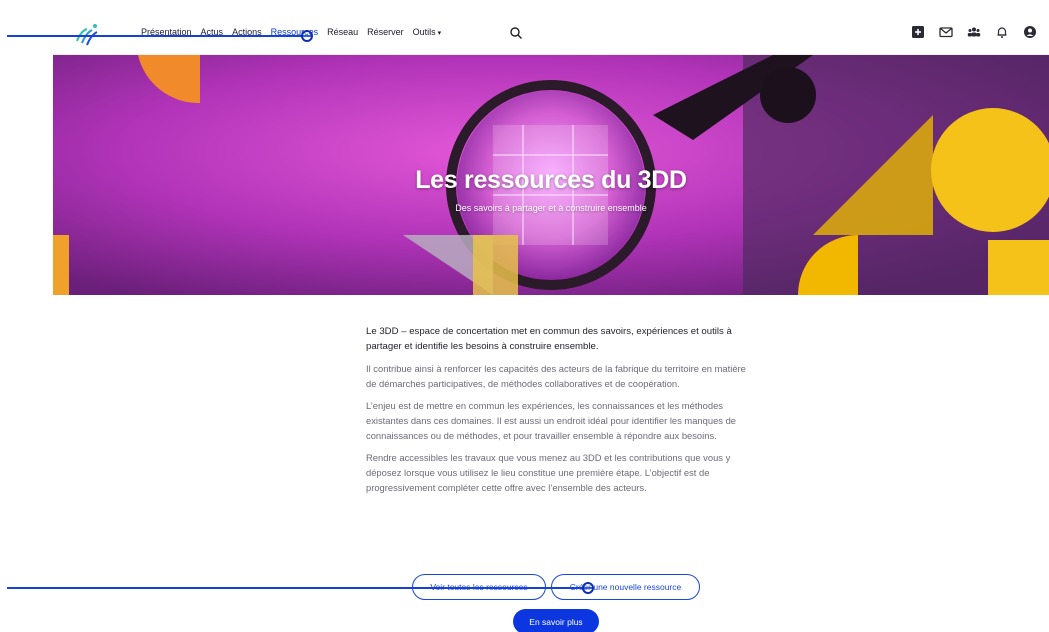 The image size is (1049, 632). I want to click on left-gutter, so click(26, 316).